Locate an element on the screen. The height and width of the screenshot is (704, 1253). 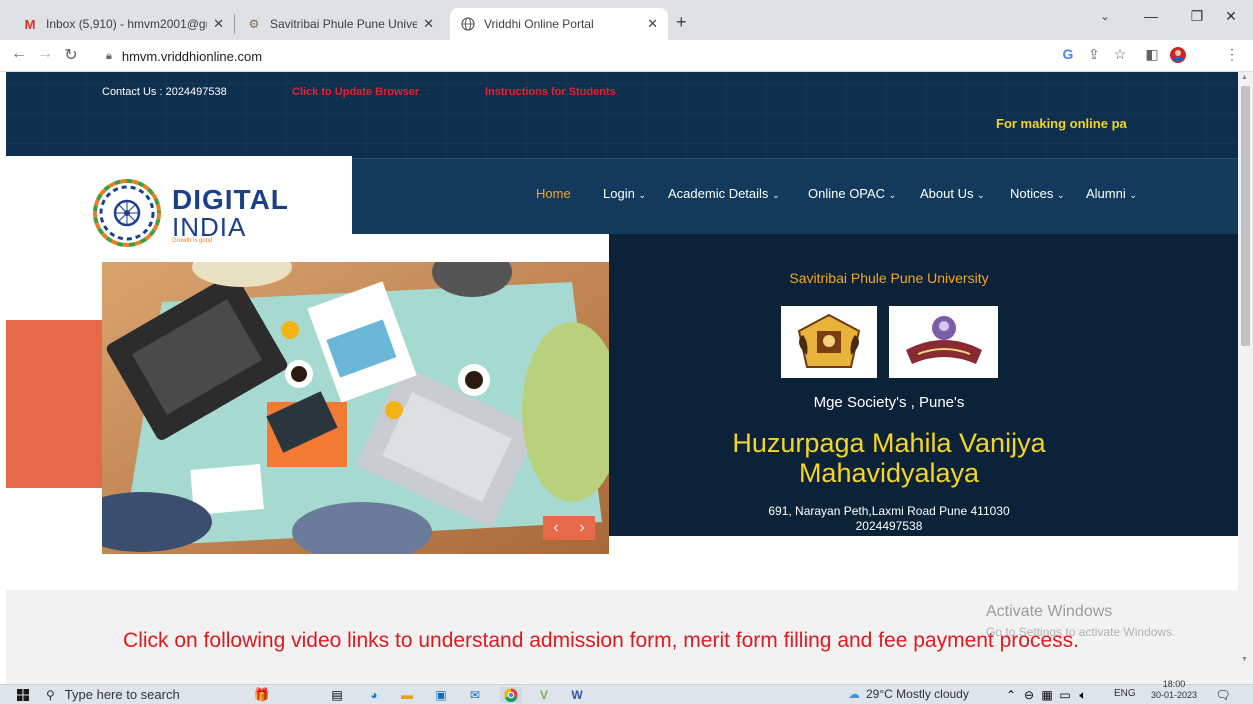
nav-notices: Notices ⌄ is located at coordinates (1037, 193).